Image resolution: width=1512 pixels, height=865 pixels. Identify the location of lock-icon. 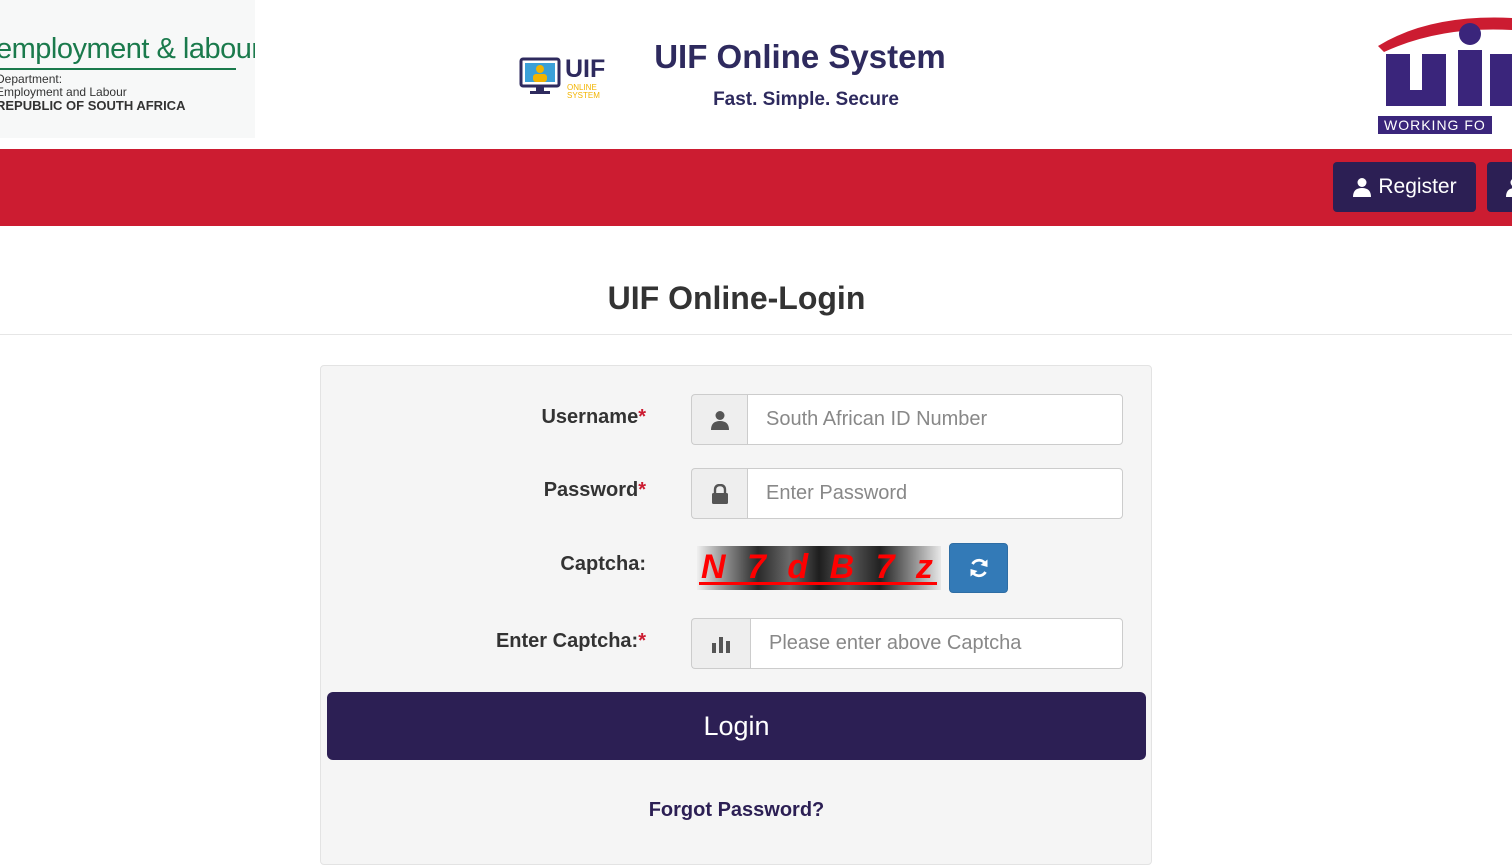
(720, 494).